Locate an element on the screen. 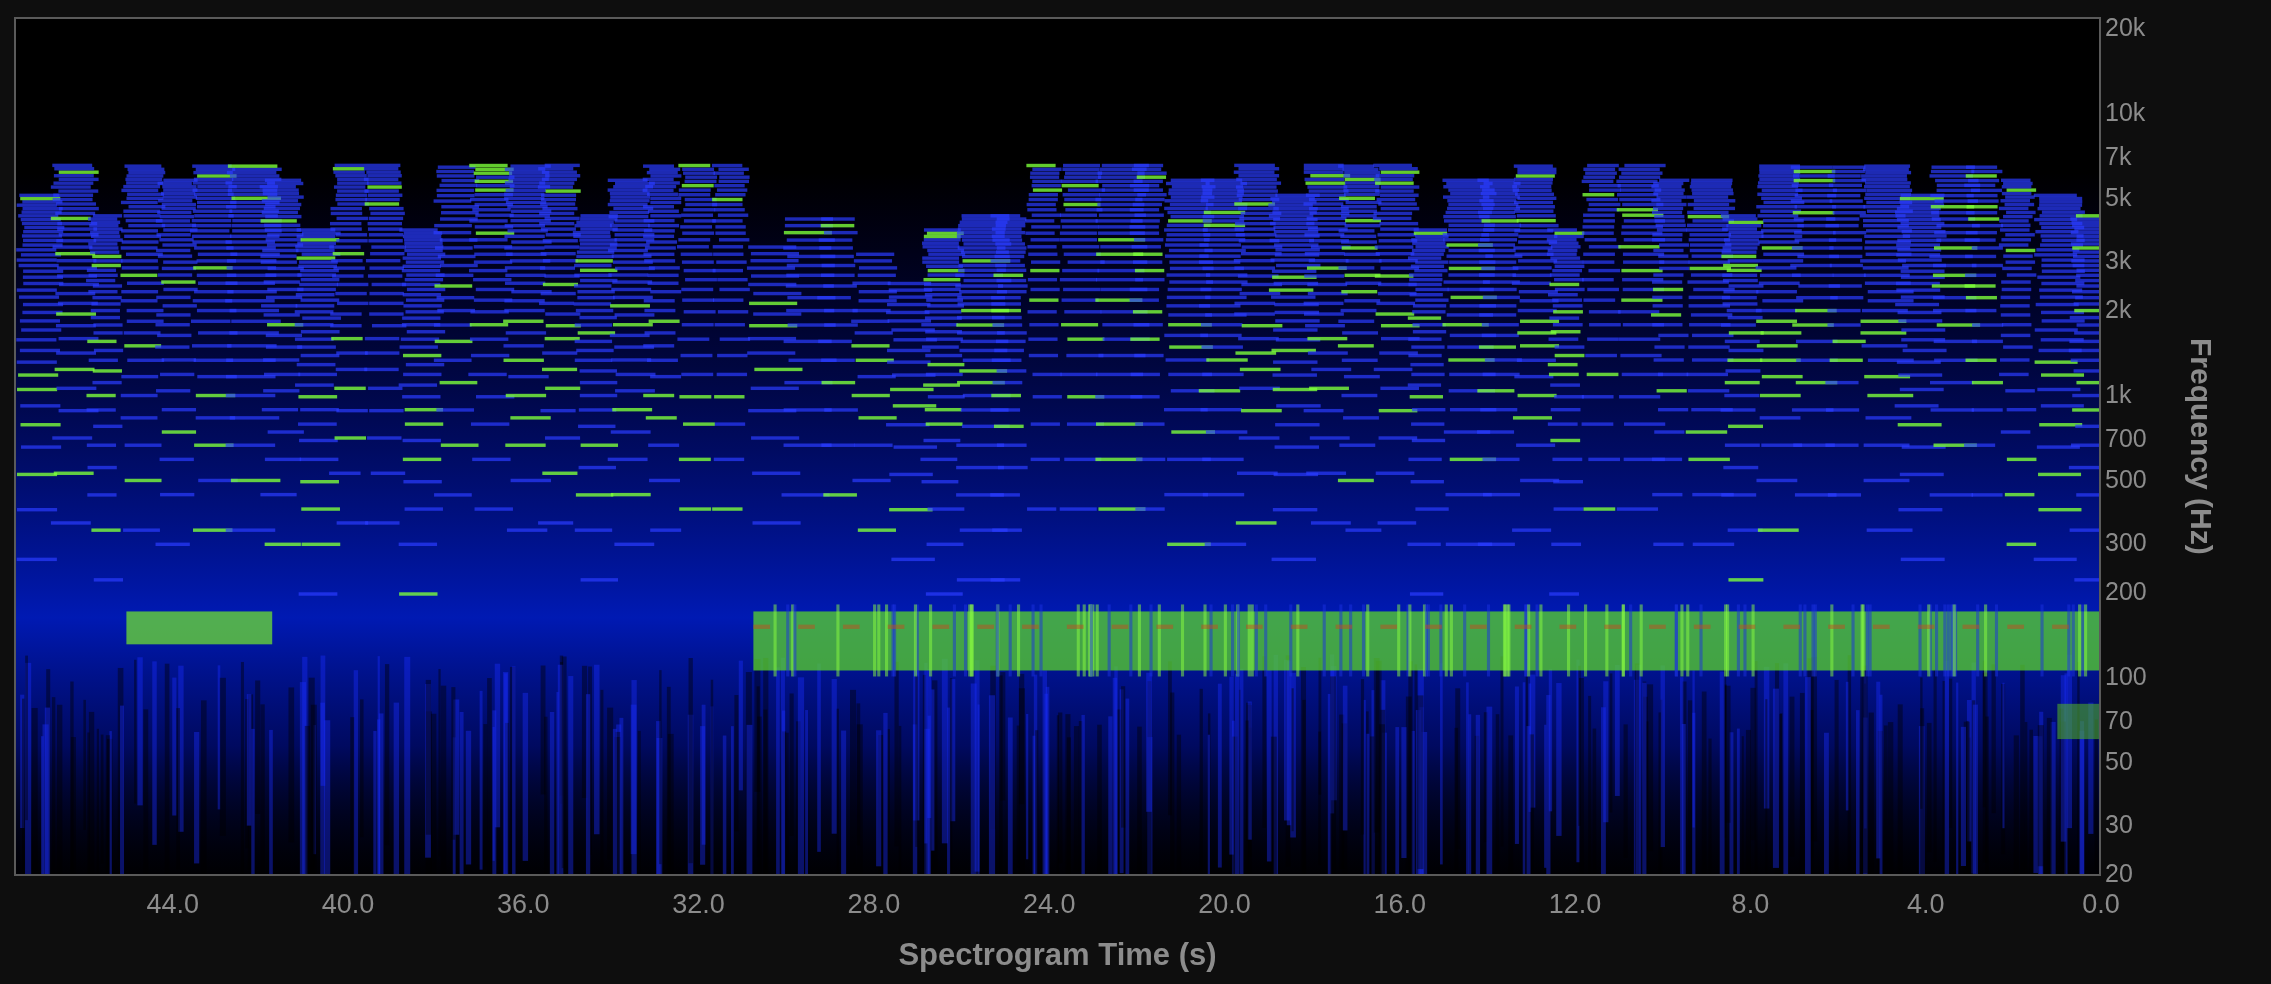 Image resolution: width=2271 pixels, height=984 pixels. x-tick-label: 0.0 is located at coordinates (2101, 904).